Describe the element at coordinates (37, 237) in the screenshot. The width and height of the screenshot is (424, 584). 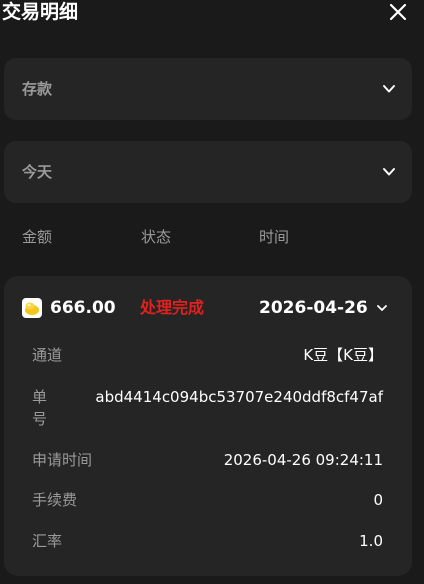
I see `column-header-amount: 金额` at that location.